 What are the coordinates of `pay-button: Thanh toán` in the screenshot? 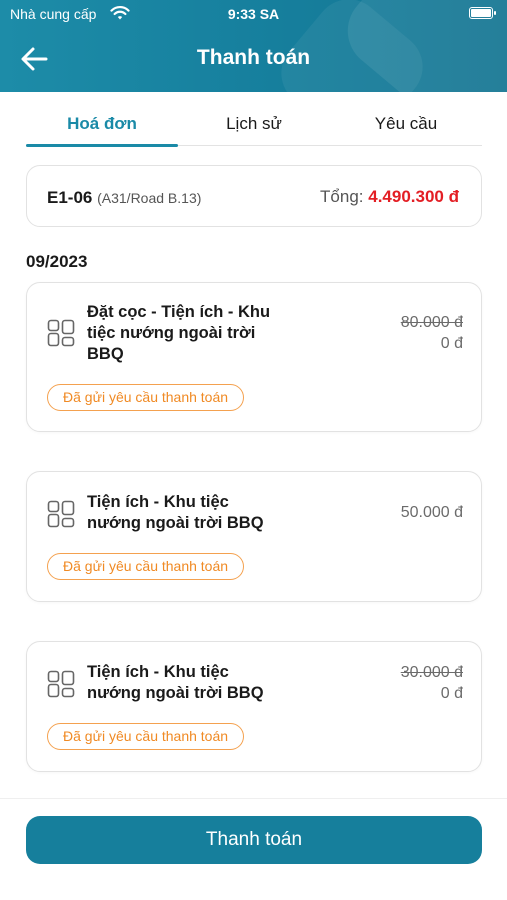 It's located at (254, 840).